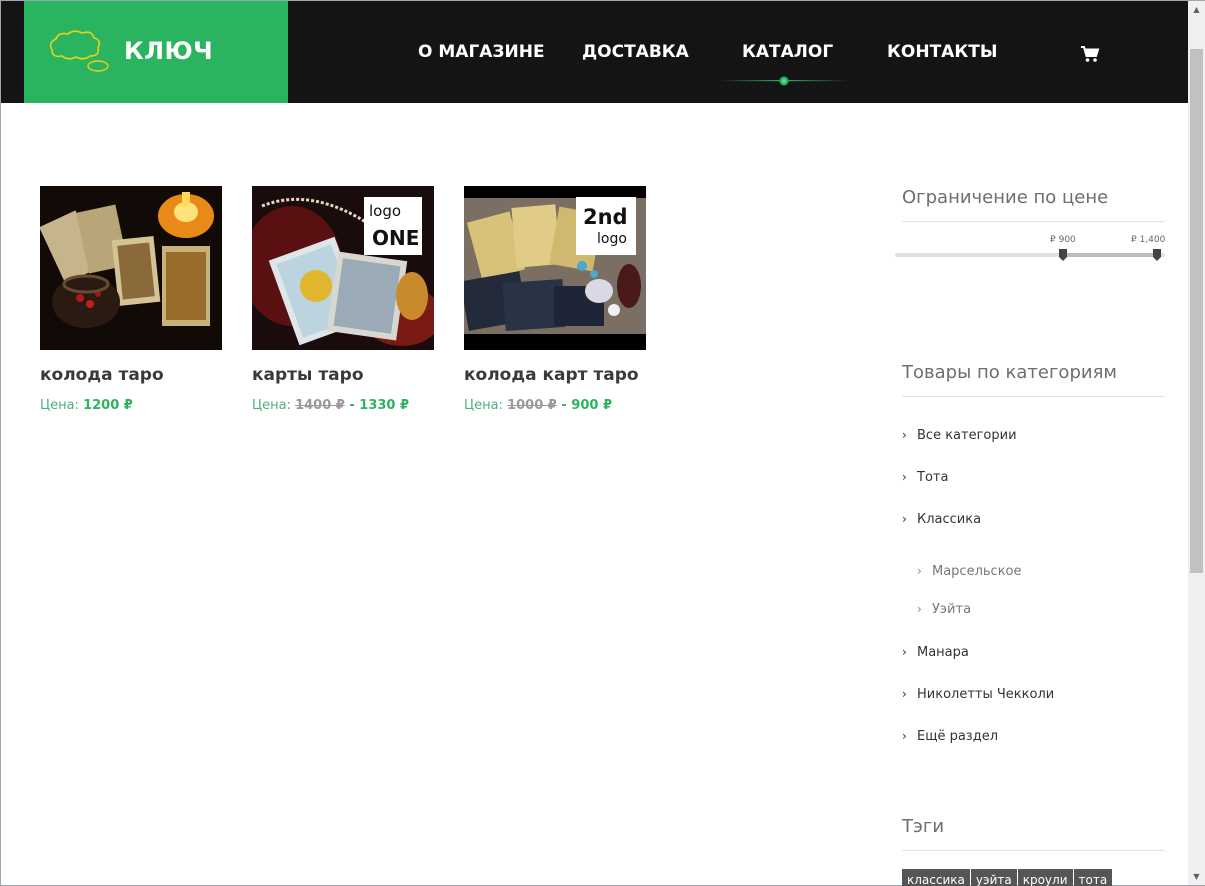 This screenshot has height=886, width=1205. What do you see at coordinates (79, 51) in the screenshot?
I see `cloud-logo-icon` at bounding box center [79, 51].